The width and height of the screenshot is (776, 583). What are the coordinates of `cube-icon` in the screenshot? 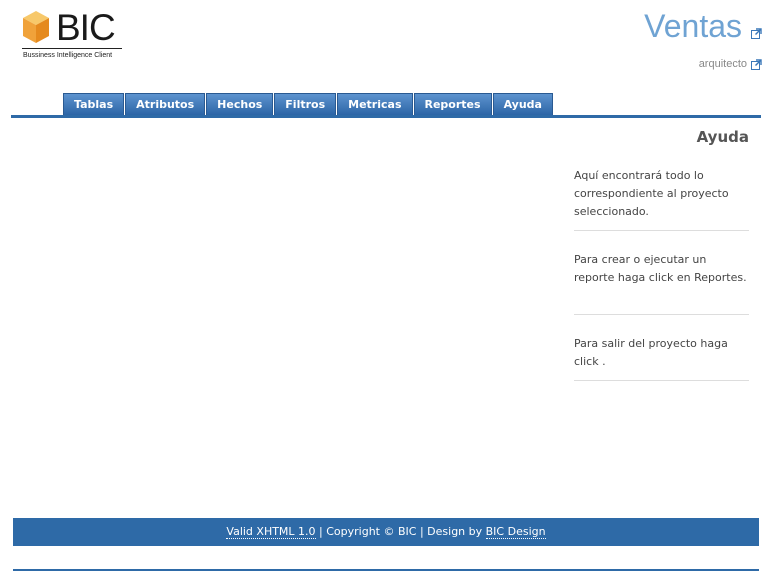 It's located at (36, 27).